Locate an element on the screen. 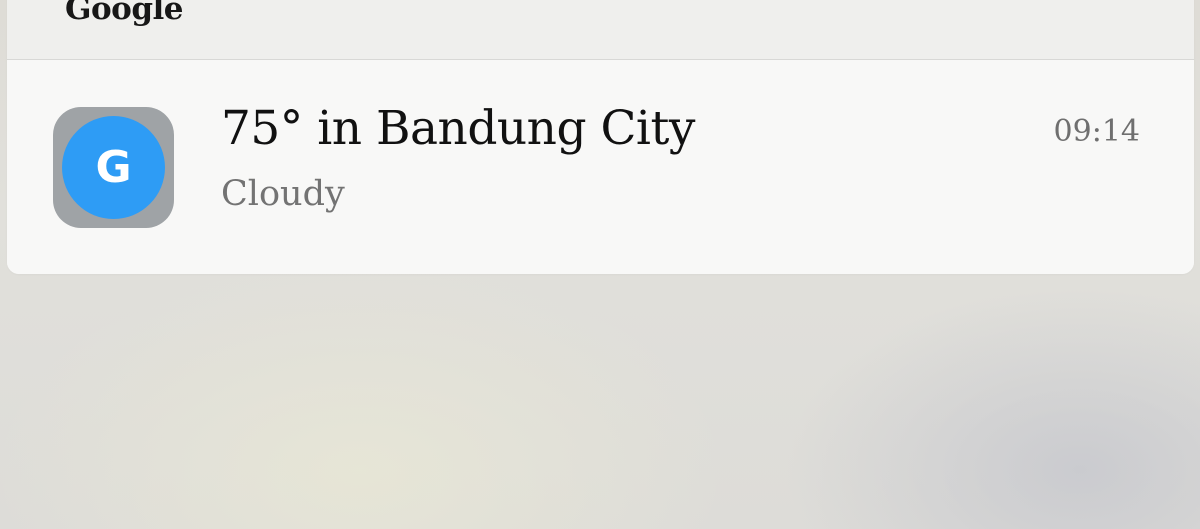  google-icon-background: G is located at coordinates (113, 167).